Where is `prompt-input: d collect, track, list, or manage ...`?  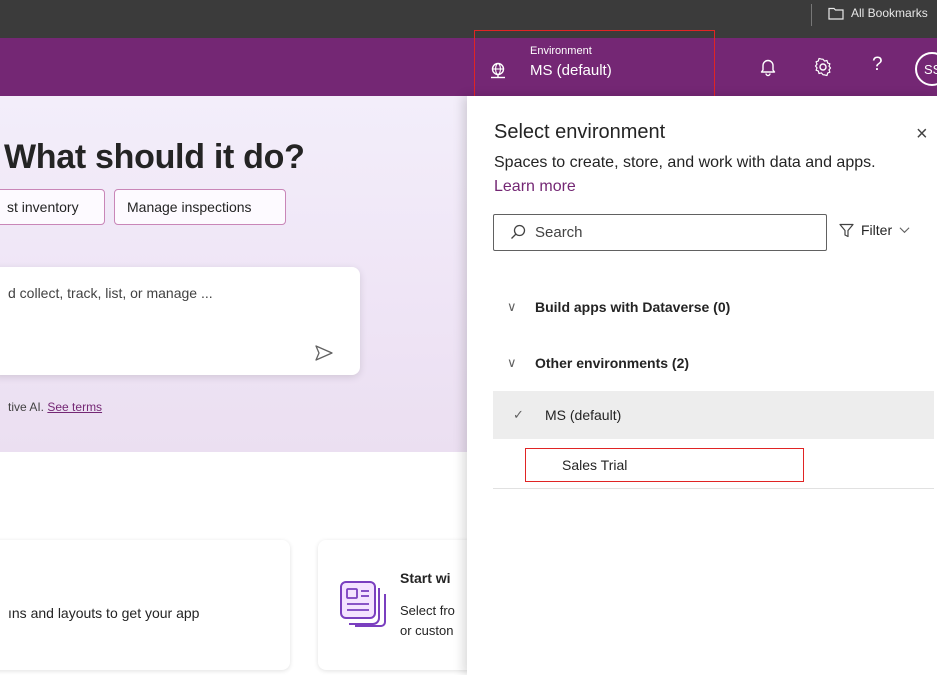
prompt-input: d collect, track, list, or manage ... is located at coordinates (110, 293).